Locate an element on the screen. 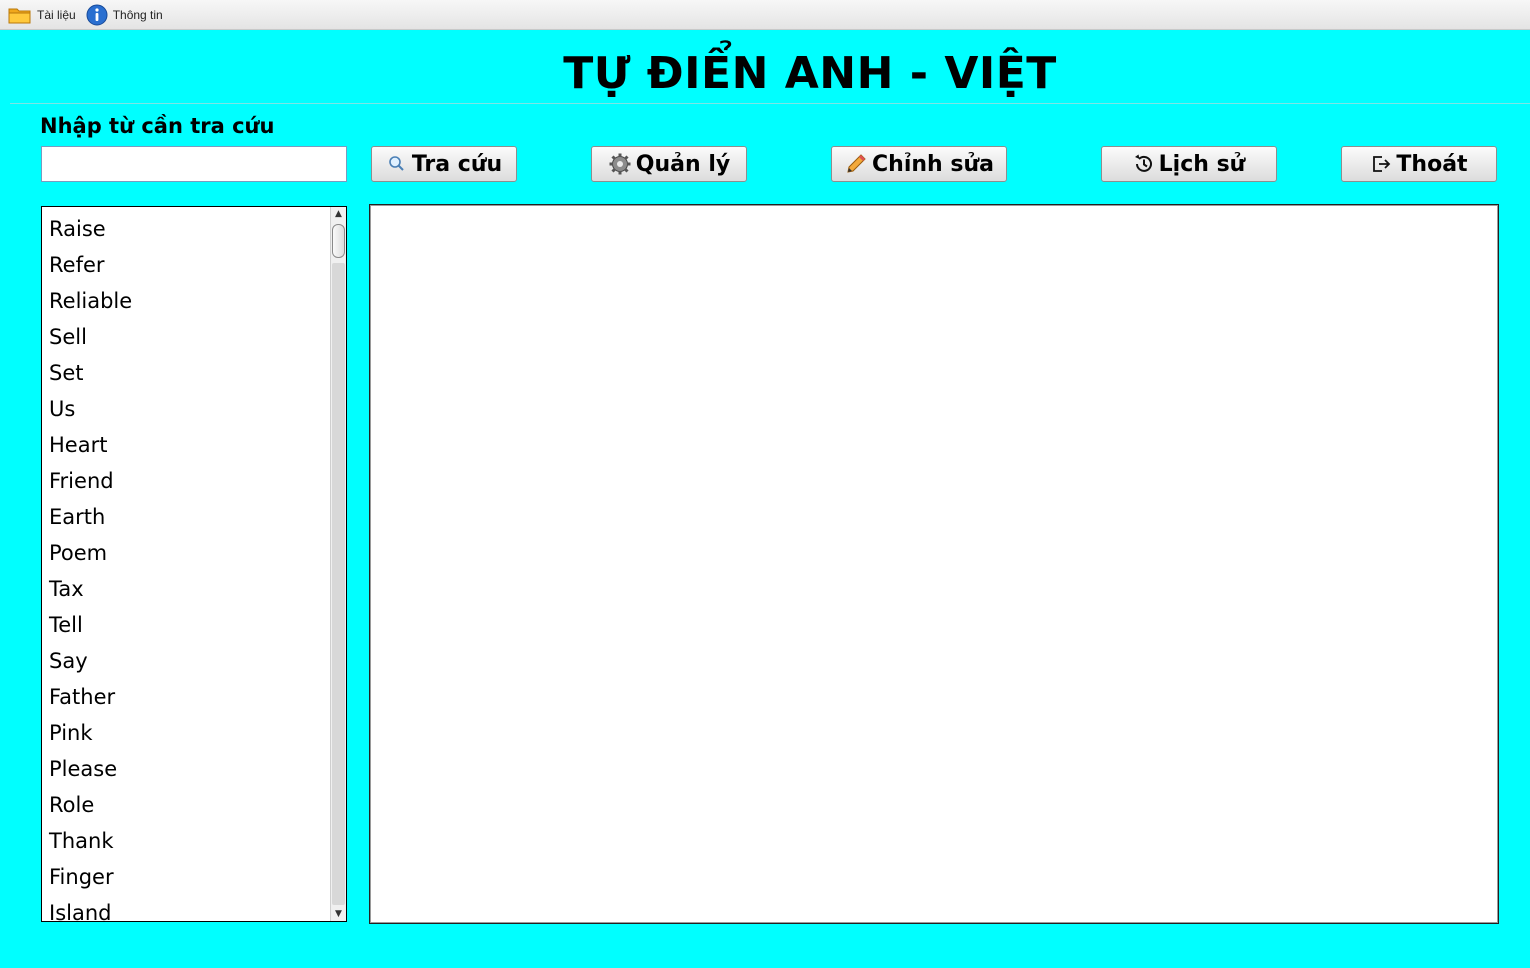 The height and width of the screenshot is (968, 1530). scroll-track is located at coordinates (338, 584).